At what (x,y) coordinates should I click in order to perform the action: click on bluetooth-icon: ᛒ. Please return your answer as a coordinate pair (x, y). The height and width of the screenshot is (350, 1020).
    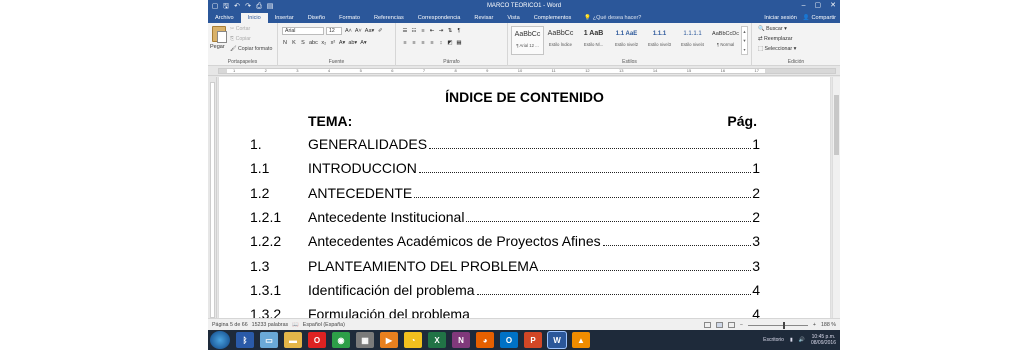
    Looking at the image, I should click on (245, 340).